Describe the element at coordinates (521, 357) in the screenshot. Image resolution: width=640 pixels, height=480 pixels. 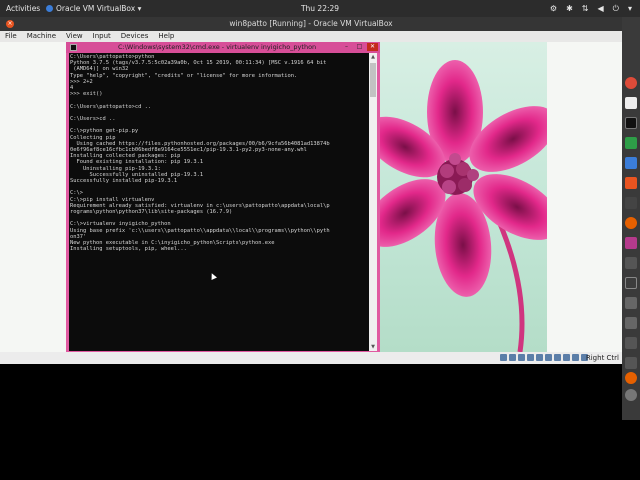
I see `audio-icon` at that location.